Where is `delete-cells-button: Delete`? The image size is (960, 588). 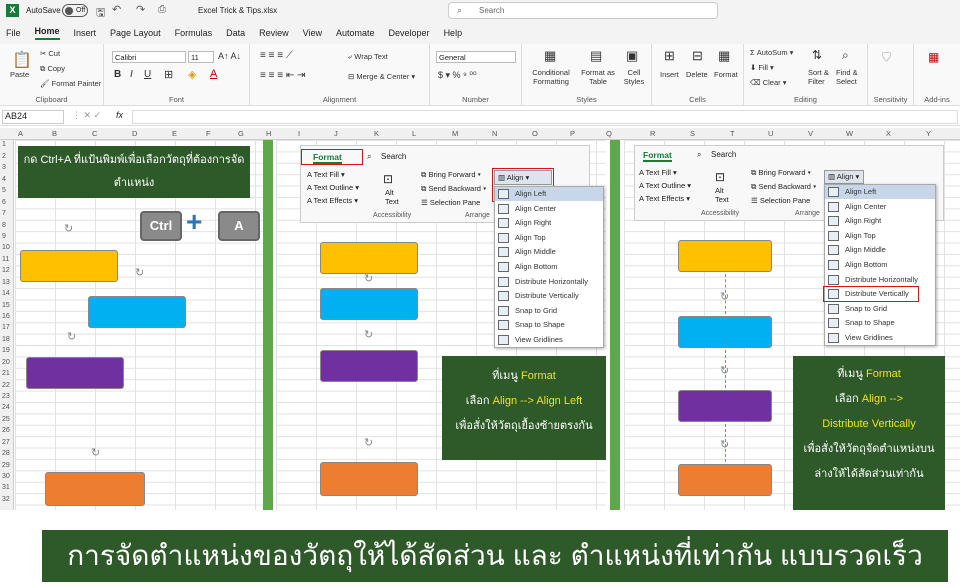
delete-cells-button: Delete is located at coordinates (697, 74).